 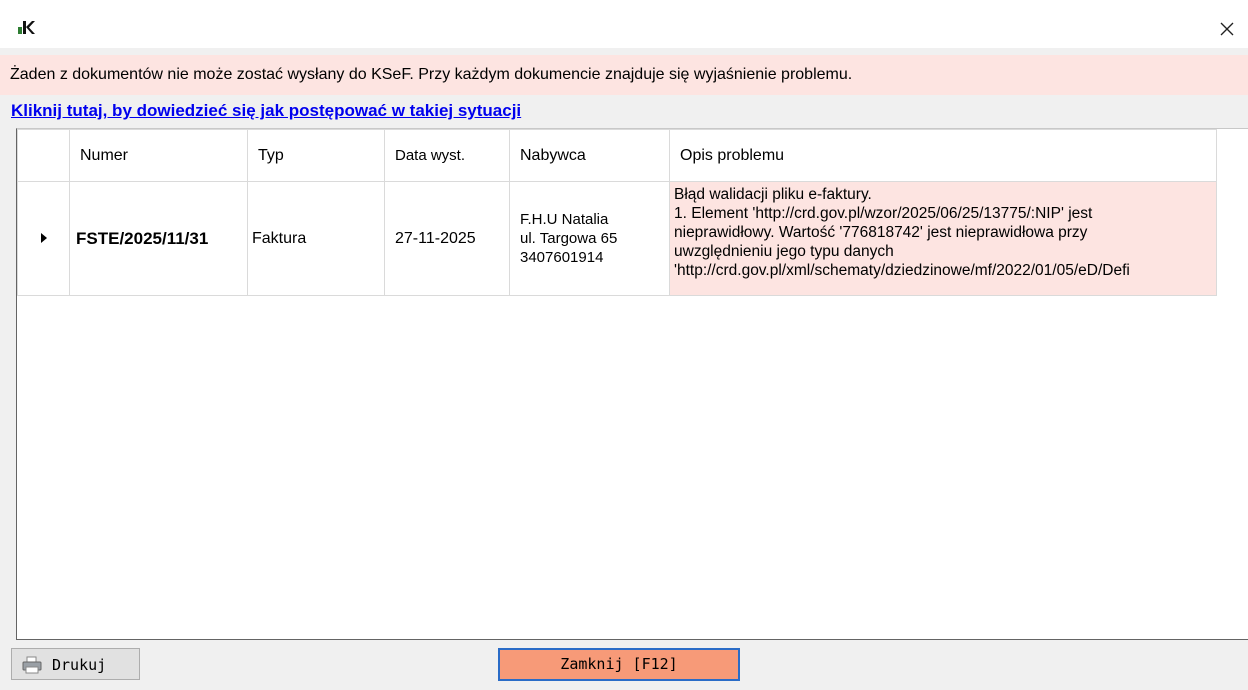 What do you see at coordinates (943, 155) in the screenshot?
I see `column-header-opis-problemu: Opis problemu` at bounding box center [943, 155].